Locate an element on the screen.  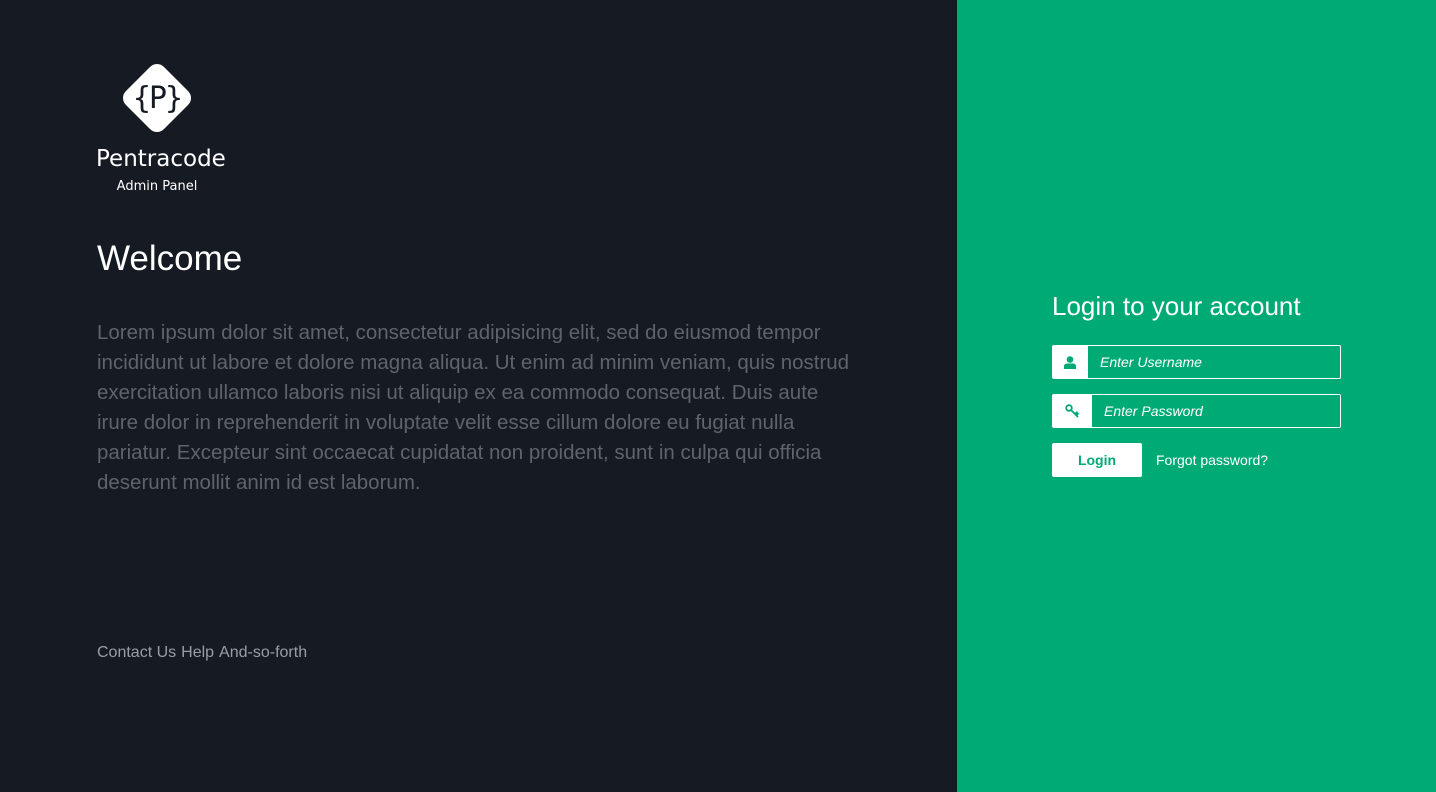
key-icon is located at coordinates (1072, 411).